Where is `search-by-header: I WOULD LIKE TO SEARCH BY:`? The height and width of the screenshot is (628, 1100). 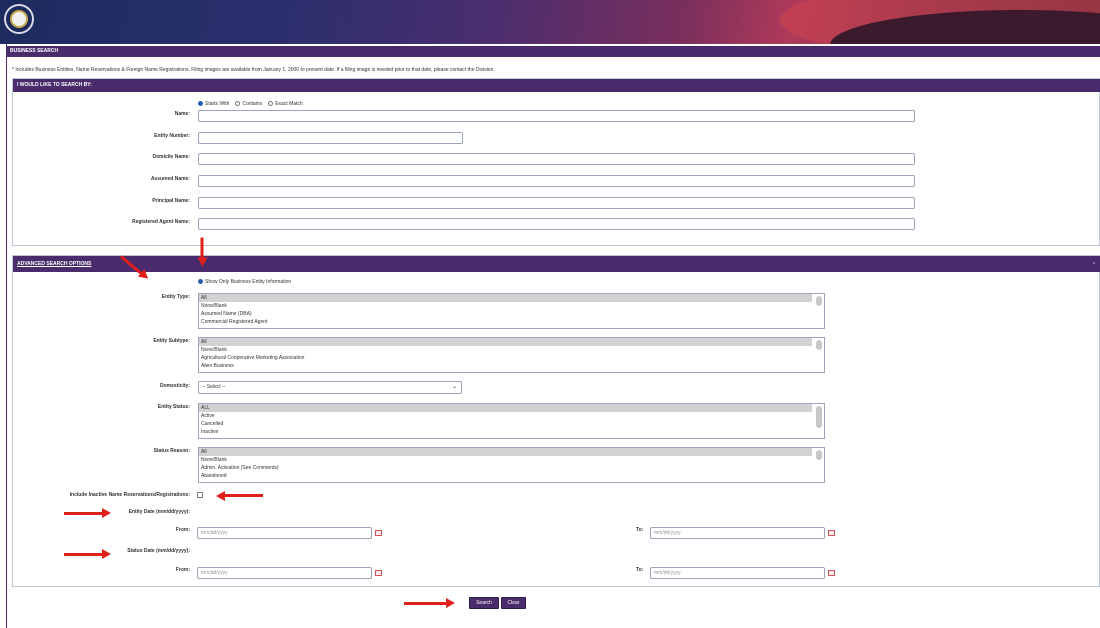
search-by-header: I WOULD LIKE TO SEARCH BY: is located at coordinates (556, 85).